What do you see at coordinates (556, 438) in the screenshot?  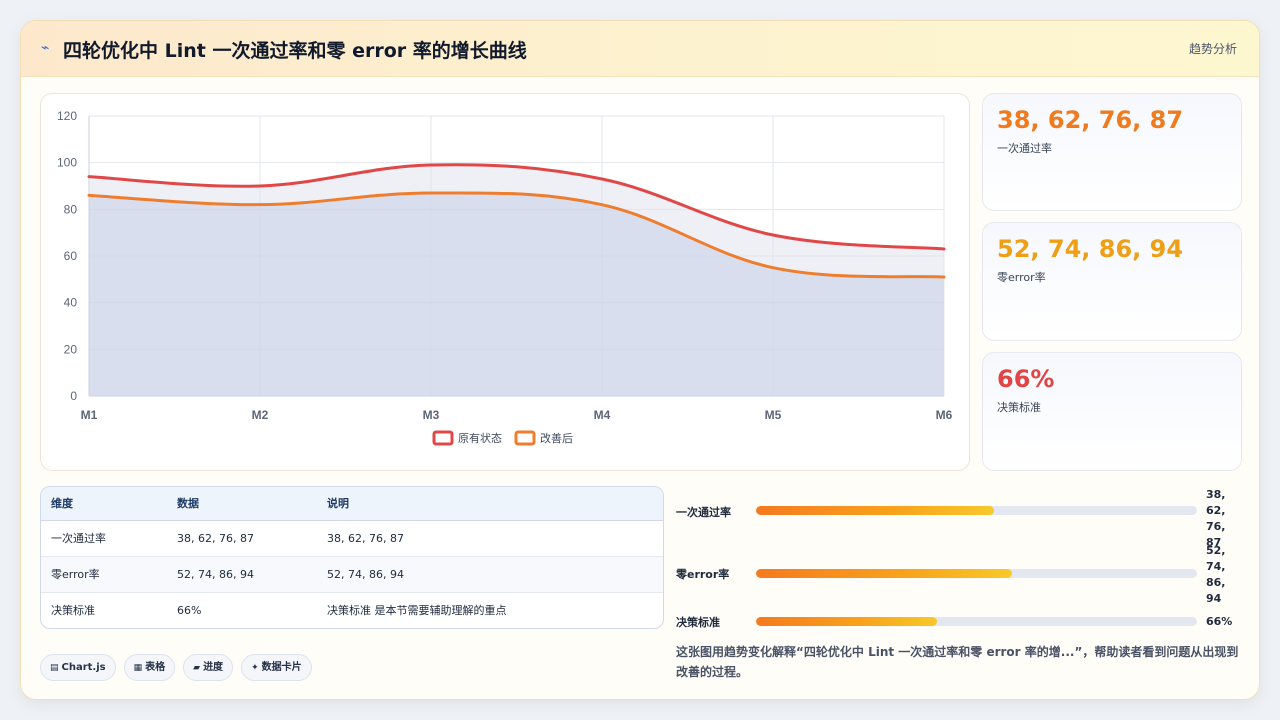 I see `legend-label: 改善后` at bounding box center [556, 438].